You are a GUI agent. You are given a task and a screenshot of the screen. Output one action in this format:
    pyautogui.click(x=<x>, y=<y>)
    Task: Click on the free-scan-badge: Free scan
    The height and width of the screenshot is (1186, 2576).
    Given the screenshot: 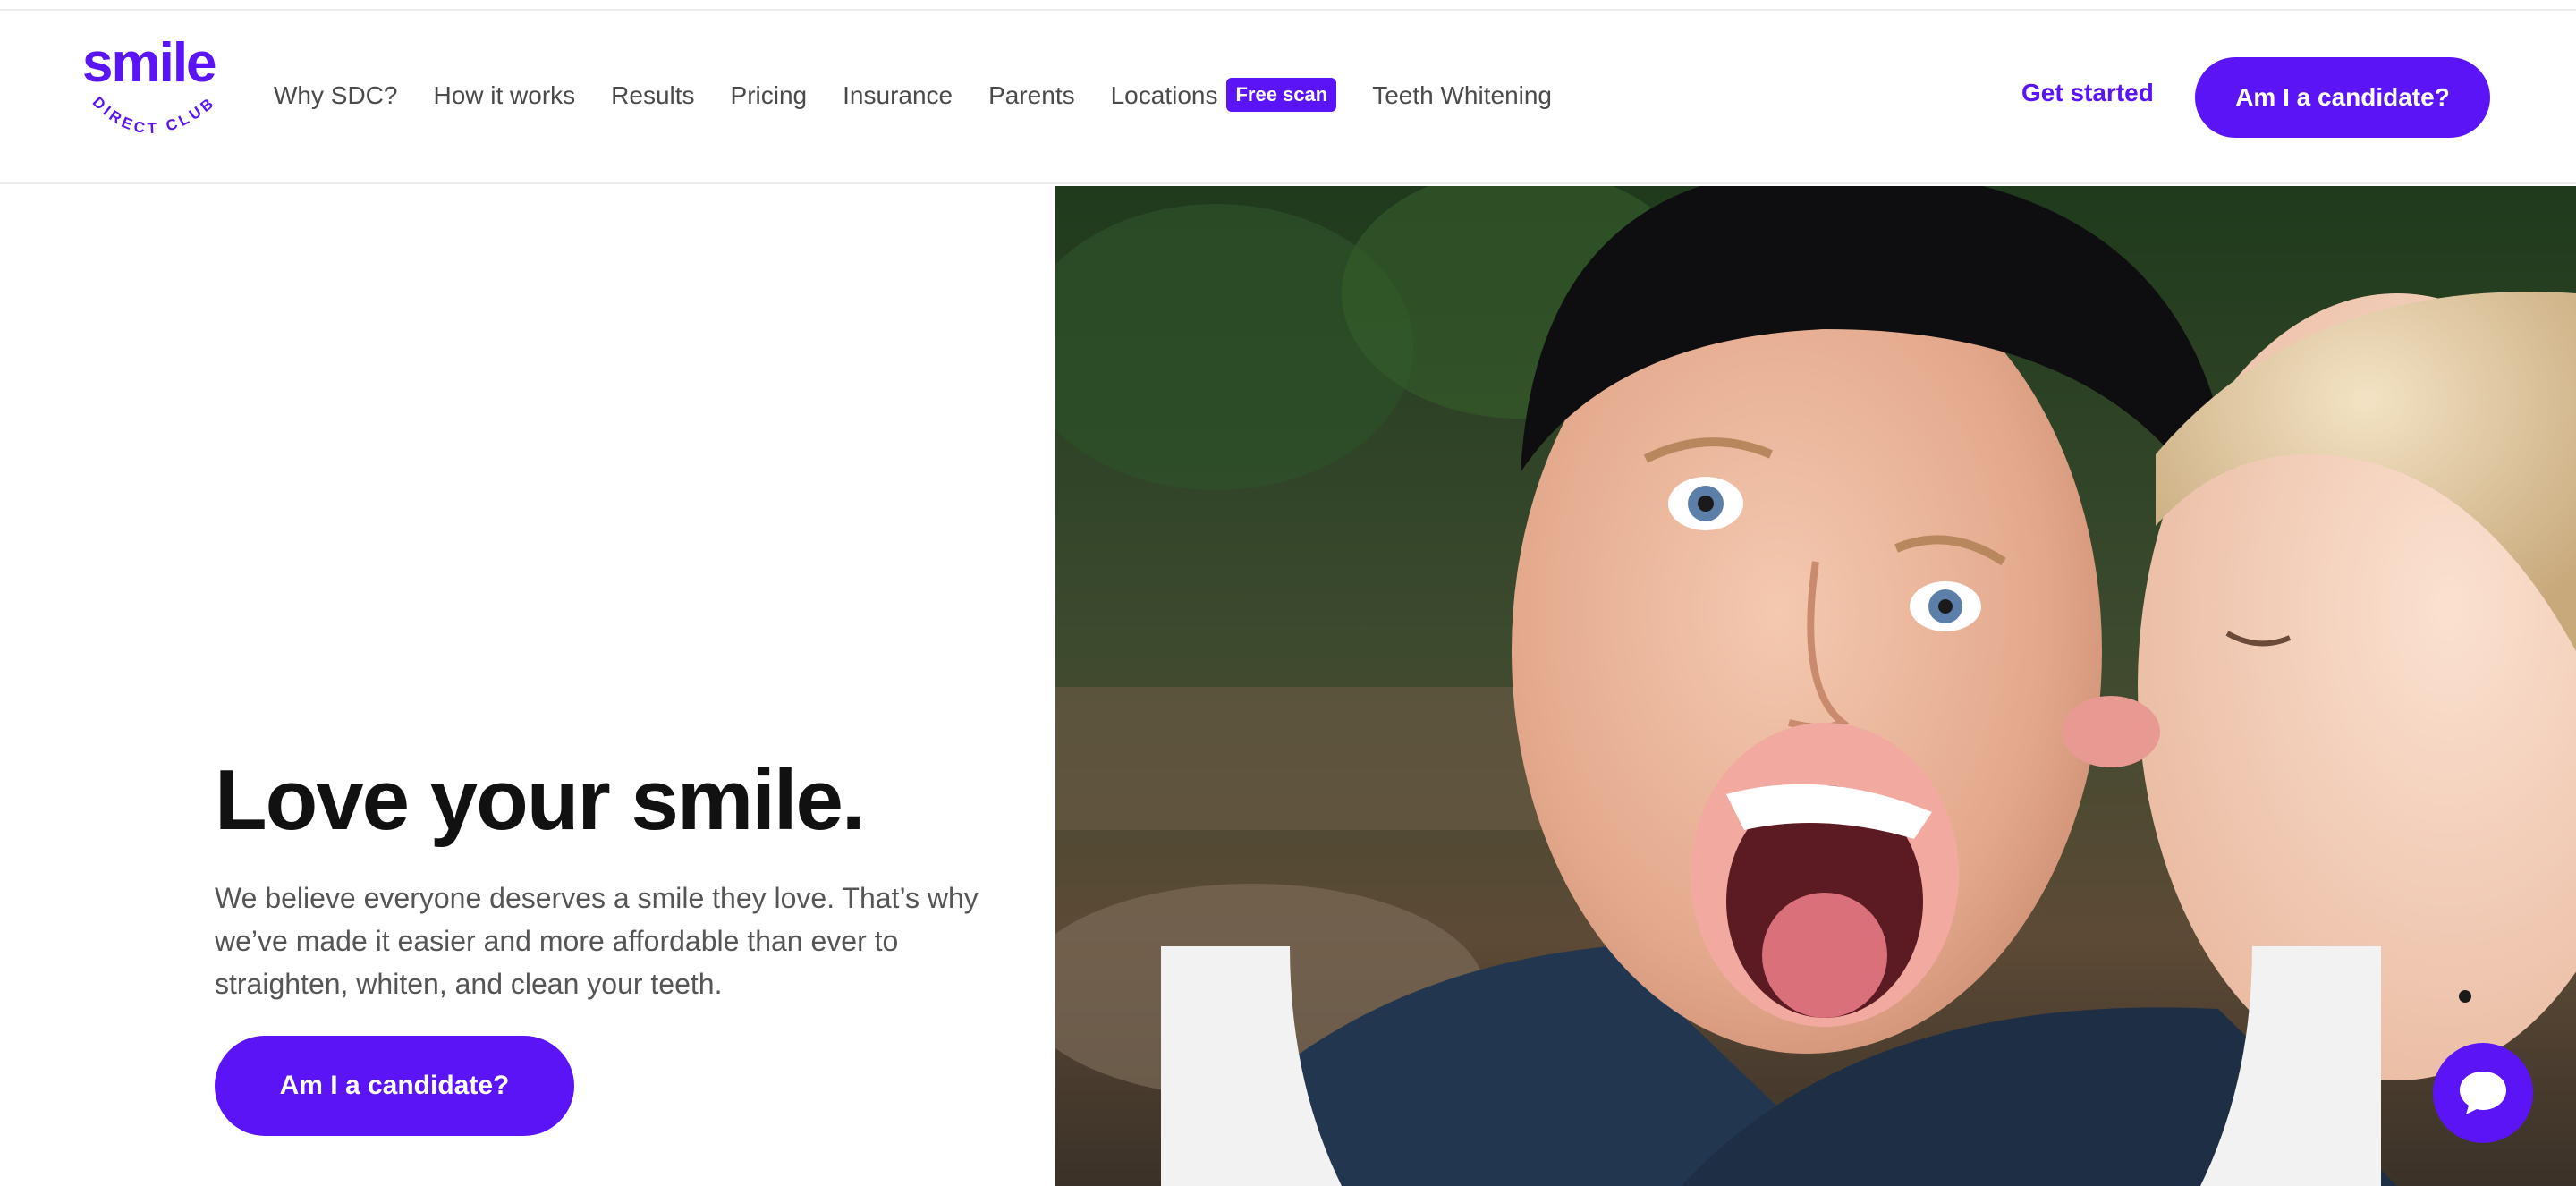 What is the action you would take?
    pyautogui.click(x=1281, y=95)
    